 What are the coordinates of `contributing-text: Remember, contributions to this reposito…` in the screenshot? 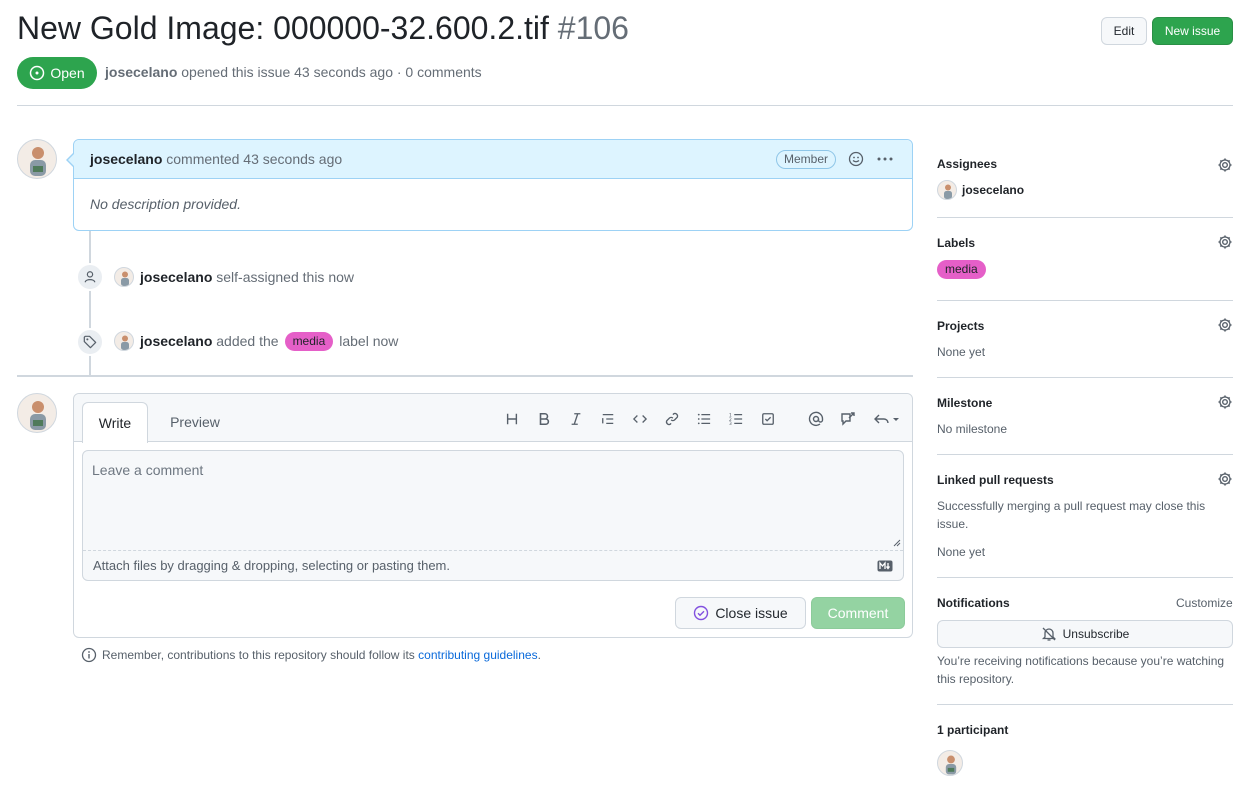 It's located at (258, 655).